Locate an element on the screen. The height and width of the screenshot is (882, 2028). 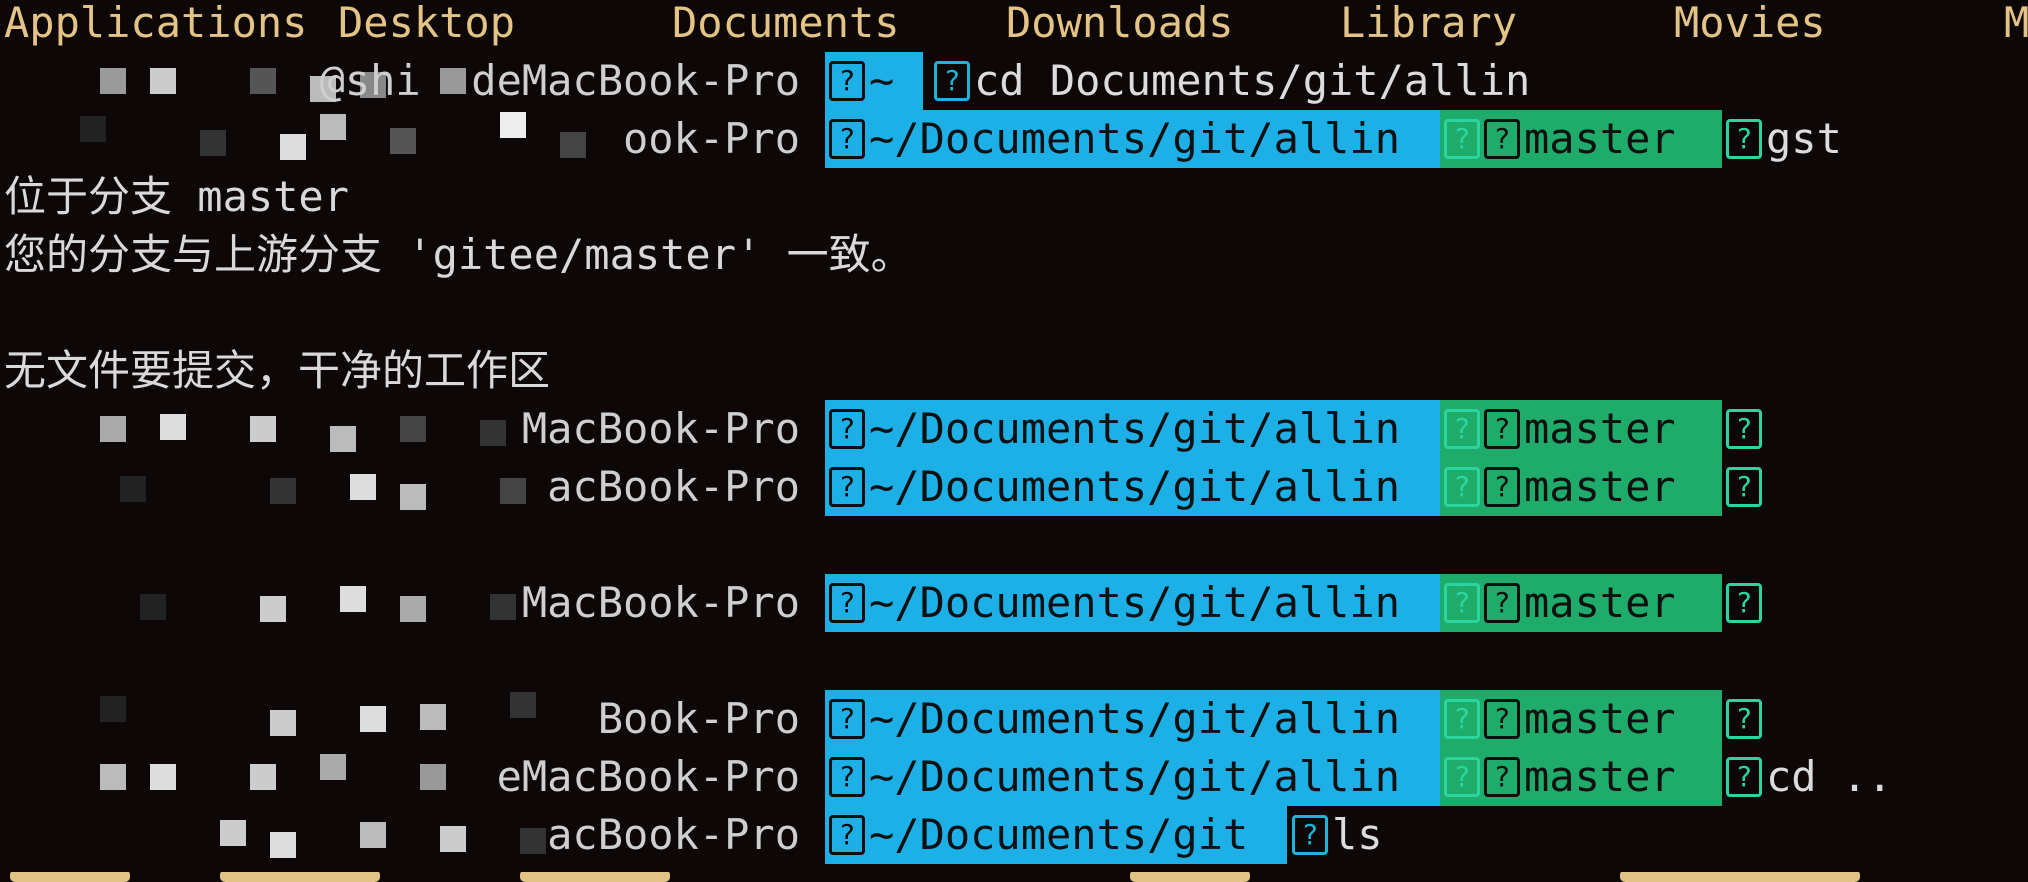
prompt-line: Book-Pro ~/Documents/git/allin master is located at coordinates (1014, 719).